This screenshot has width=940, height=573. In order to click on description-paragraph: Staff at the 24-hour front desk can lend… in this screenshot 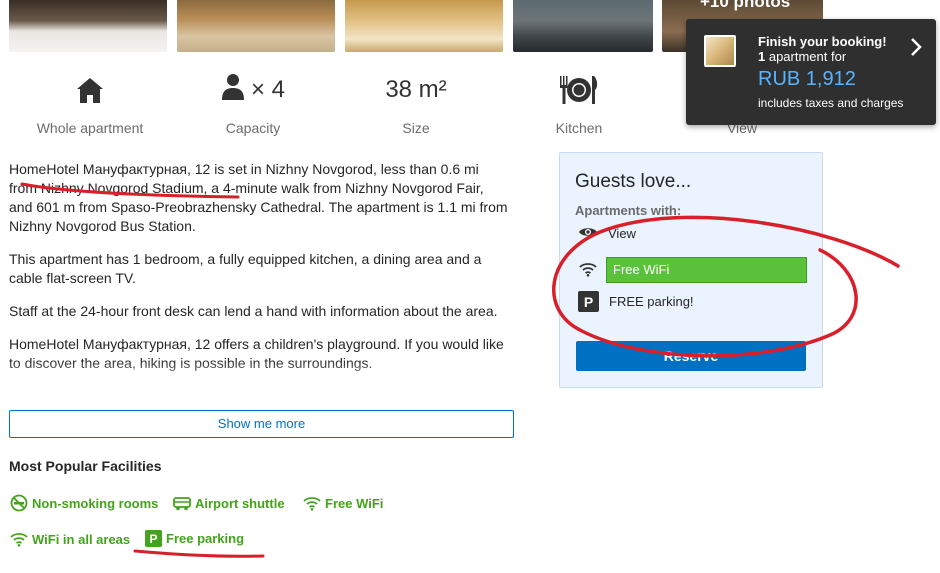, I will do `click(253, 311)`.